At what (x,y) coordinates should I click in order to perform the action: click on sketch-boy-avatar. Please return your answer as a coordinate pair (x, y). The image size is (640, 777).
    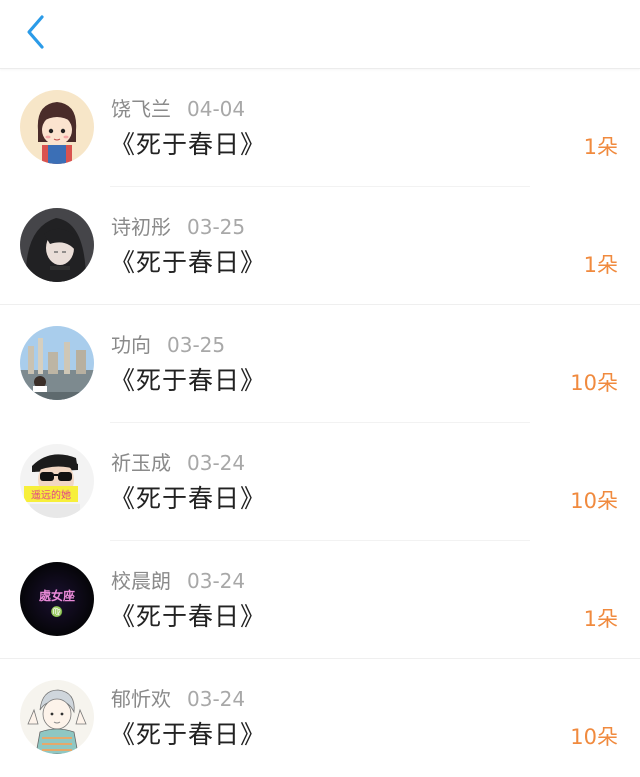
    Looking at the image, I should click on (57, 717).